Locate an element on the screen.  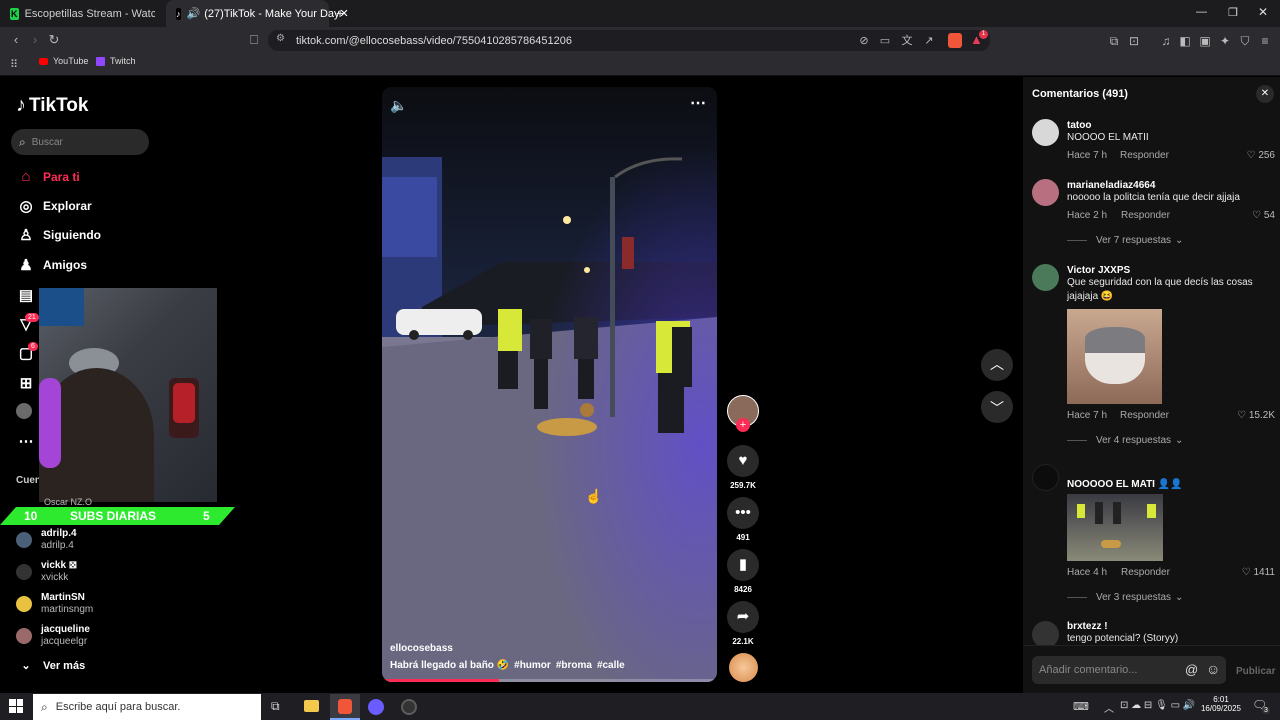
music-disc-icon is located at coordinates (743, 667).